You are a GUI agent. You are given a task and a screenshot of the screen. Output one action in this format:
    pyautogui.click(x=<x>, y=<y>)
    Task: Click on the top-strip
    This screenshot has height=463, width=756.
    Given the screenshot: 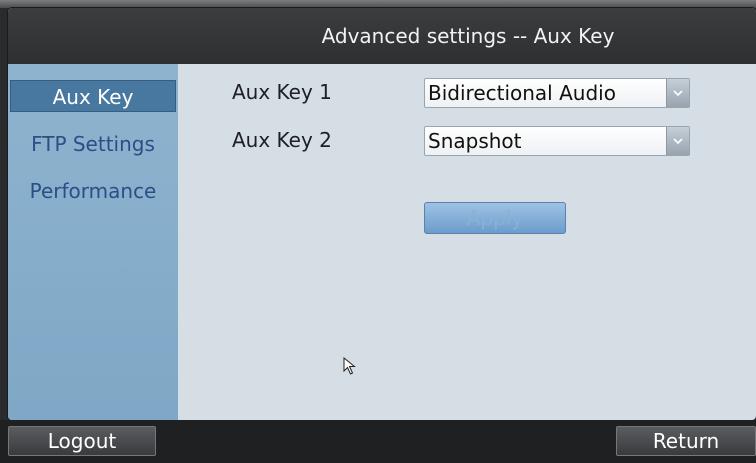 What is the action you would take?
    pyautogui.click(x=378, y=4)
    